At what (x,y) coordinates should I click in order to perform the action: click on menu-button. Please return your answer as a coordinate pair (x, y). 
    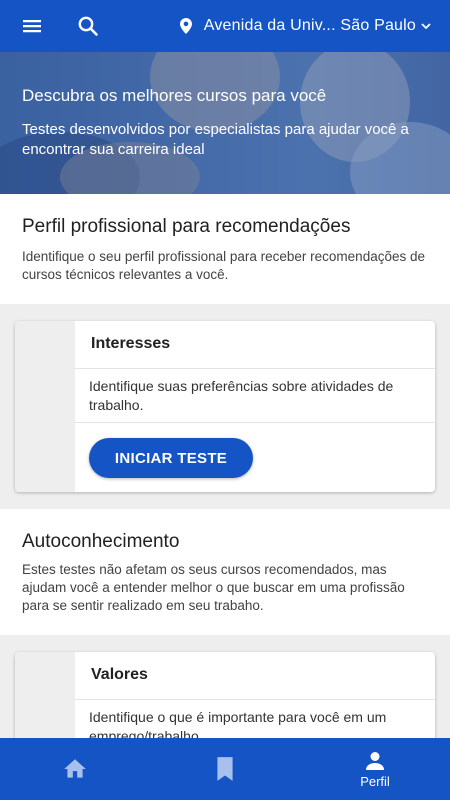
    Looking at the image, I should click on (32, 26).